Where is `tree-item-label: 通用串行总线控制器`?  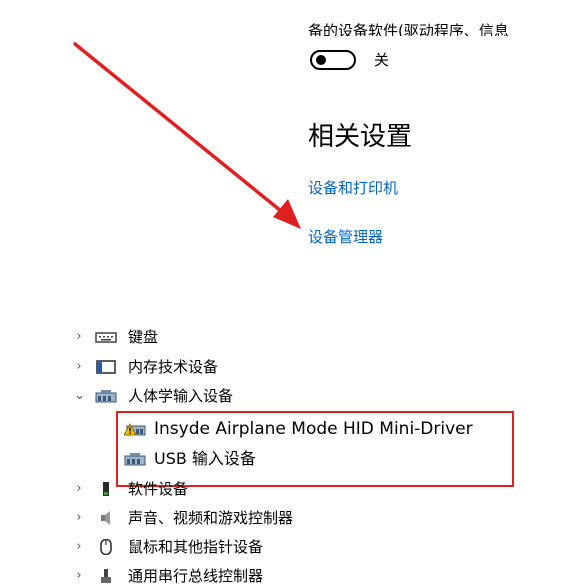 tree-item-label: 通用串行总线控制器 is located at coordinates (196, 576).